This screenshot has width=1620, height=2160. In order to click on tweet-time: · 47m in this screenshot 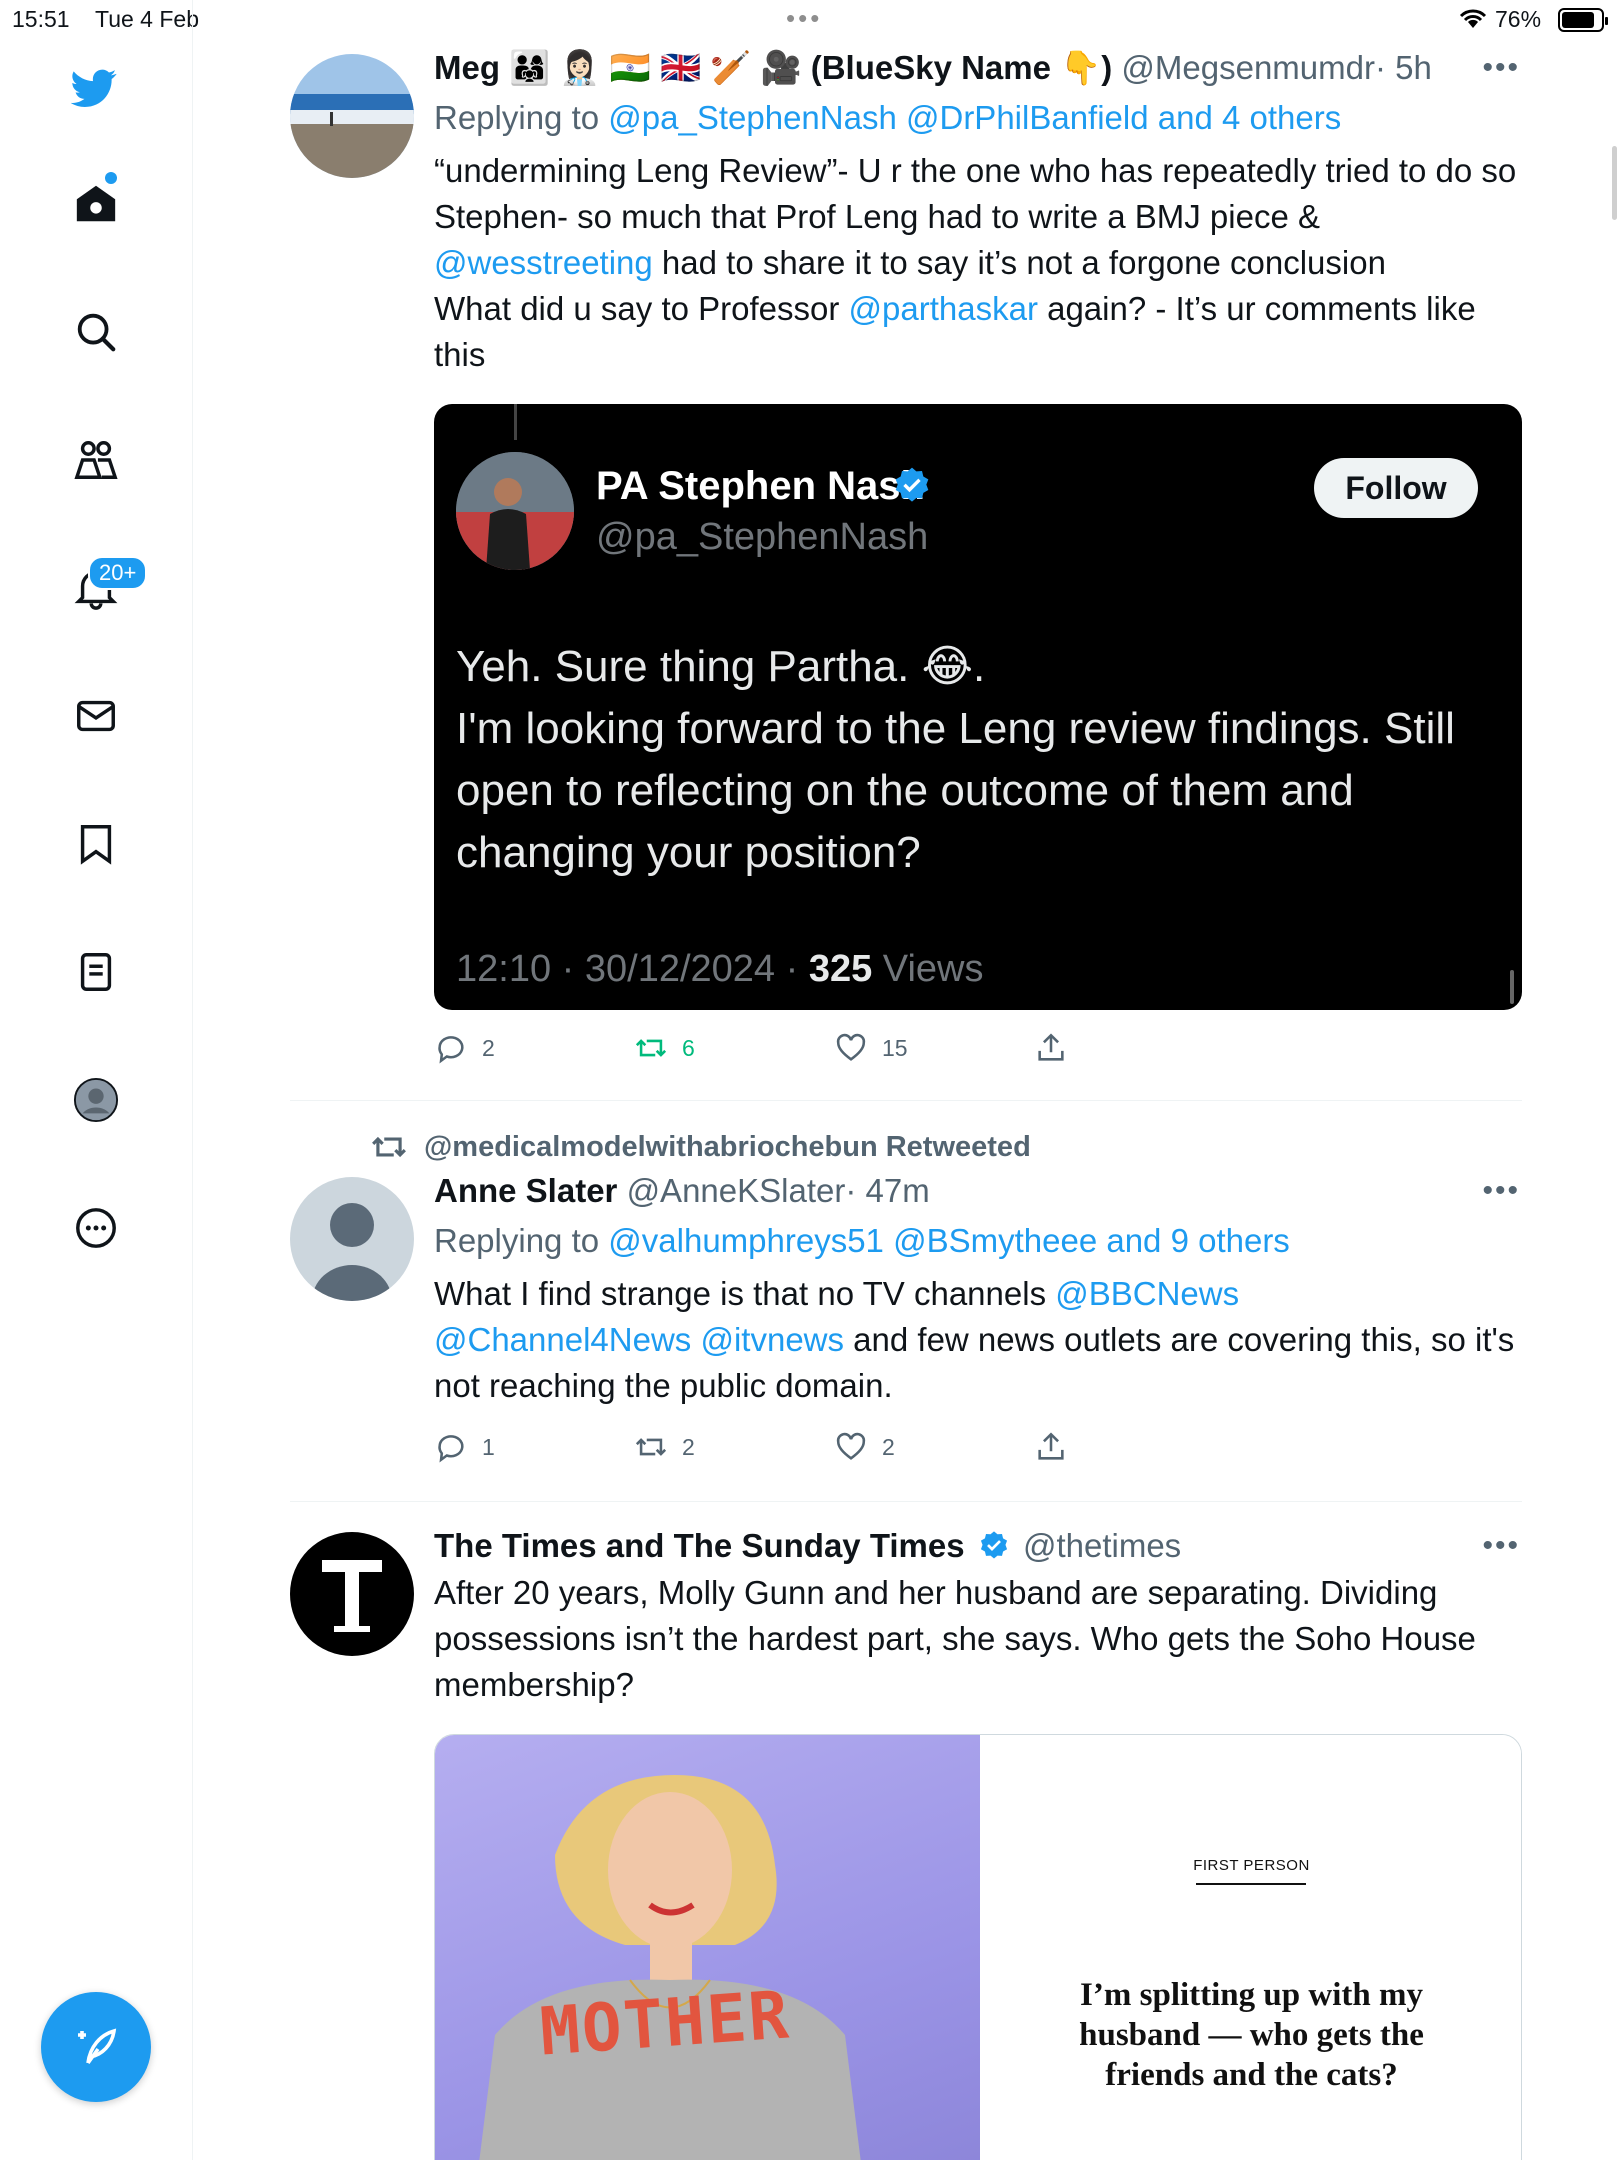, I will do `click(887, 1190)`.